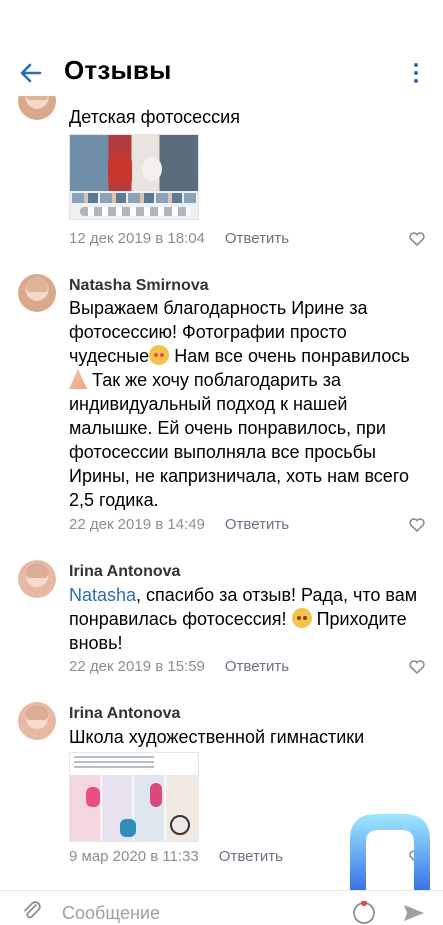 Image resolution: width=443 pixels, height=925 pixels. What do you see at coordinates (137, 524) in the screenshot?
I see `comment-date: 22 дек 2019 в 14:49` at bounding box center [137, 524].